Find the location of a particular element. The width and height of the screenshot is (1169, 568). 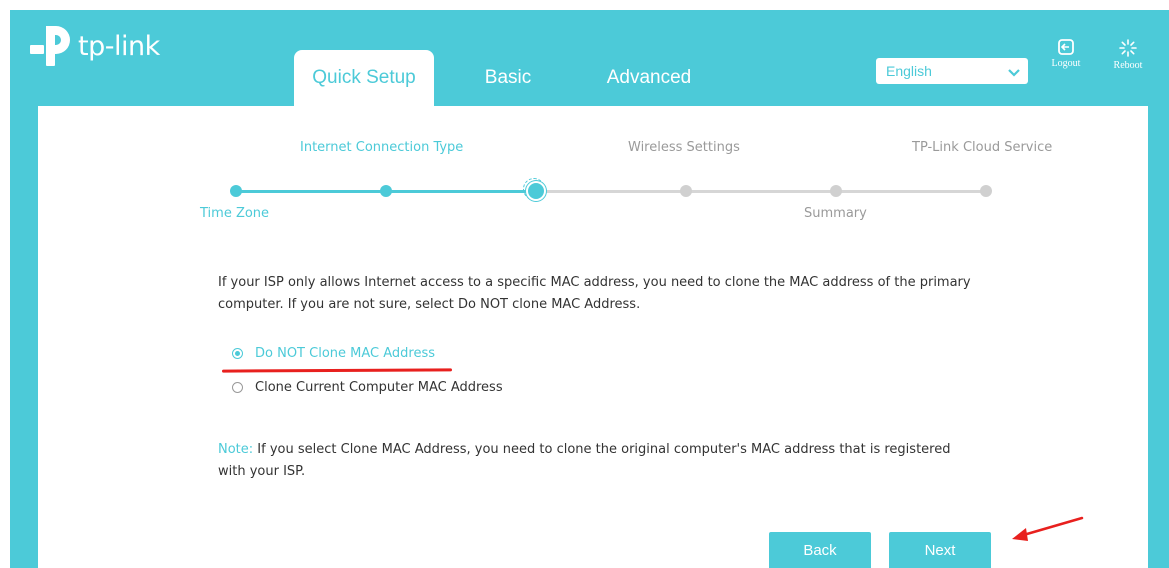

stepper-remaining-line is located at coordinates (762, 191).